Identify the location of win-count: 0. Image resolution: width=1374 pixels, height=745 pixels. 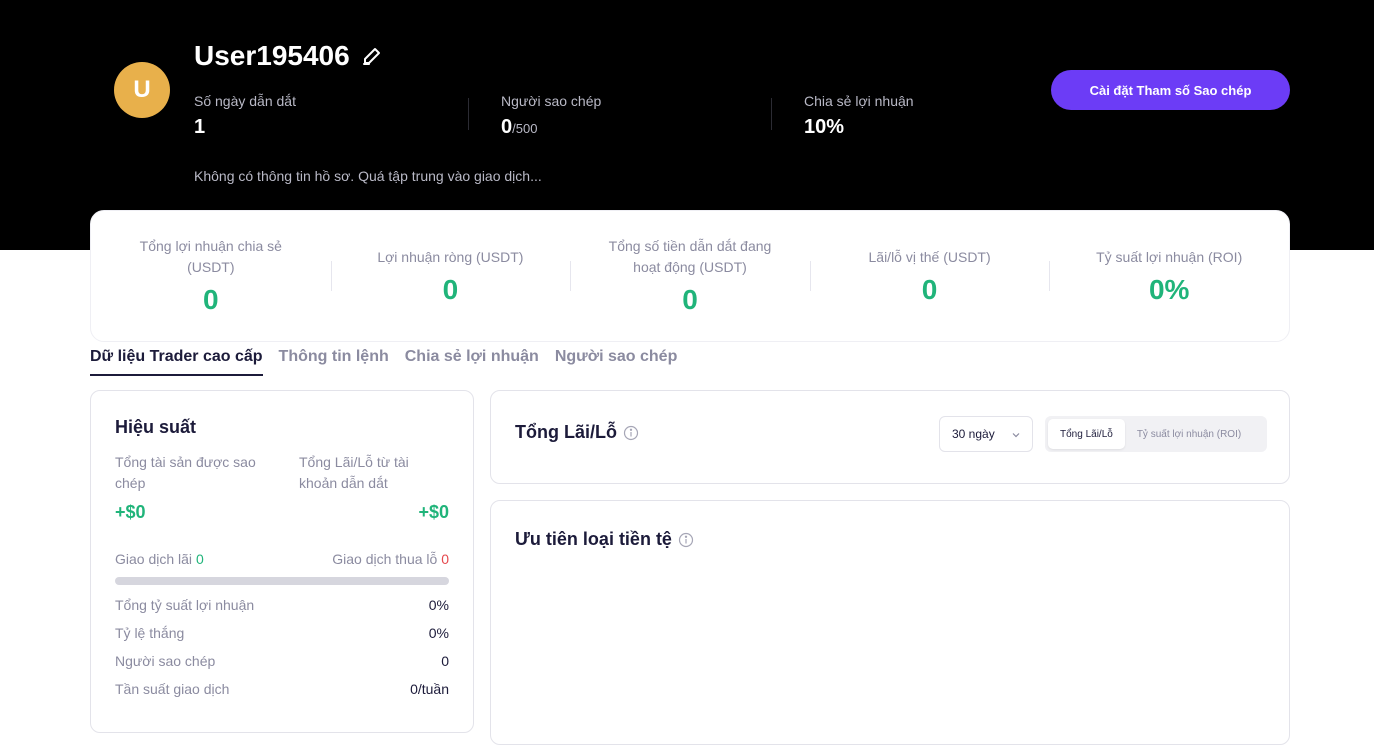
(199, 559).